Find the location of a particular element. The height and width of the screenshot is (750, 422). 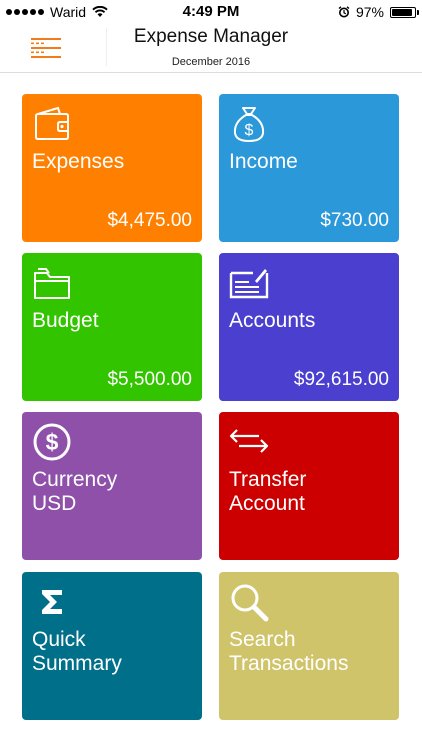

transfer-account-tile: Transfer Account is located at coordinates (309, 486).